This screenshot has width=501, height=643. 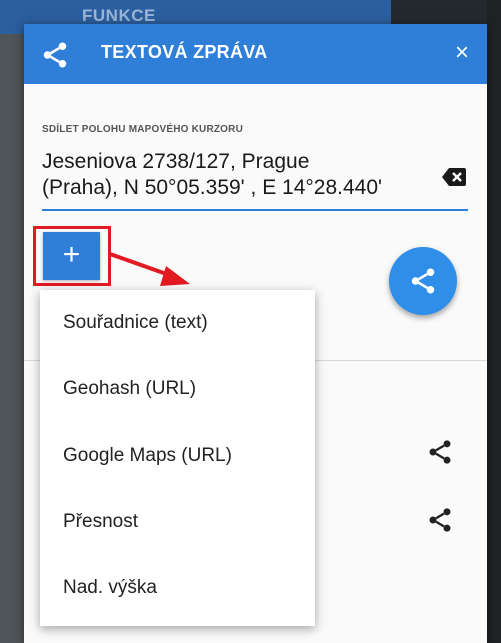 I want to click on share-fab-button, so click(x=423, y=281).